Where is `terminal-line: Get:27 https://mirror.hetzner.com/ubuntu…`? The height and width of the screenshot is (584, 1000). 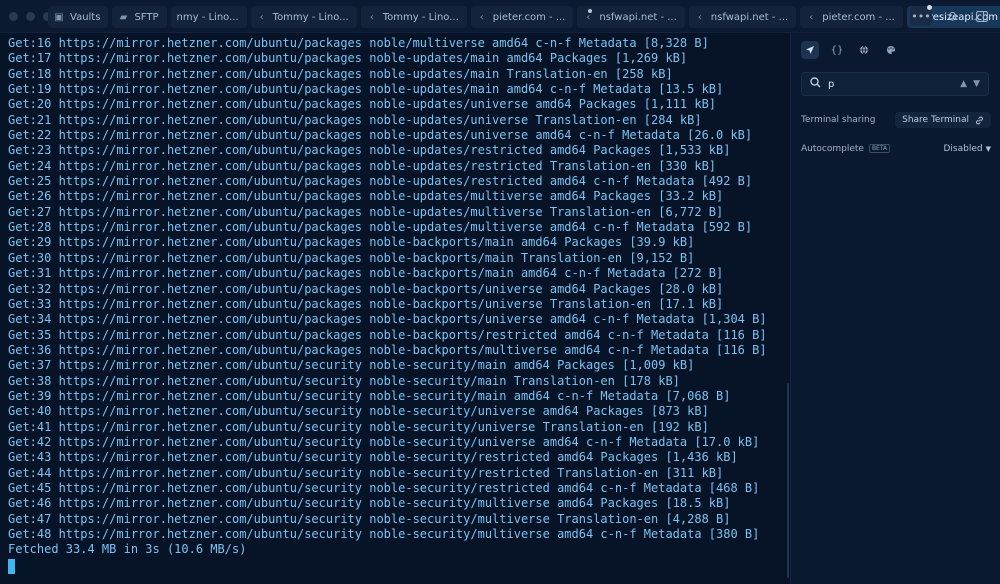 terminal-line: Get:27 https://mirror.hetzner.com/ubuntu… is located at coordinates (366, 211).